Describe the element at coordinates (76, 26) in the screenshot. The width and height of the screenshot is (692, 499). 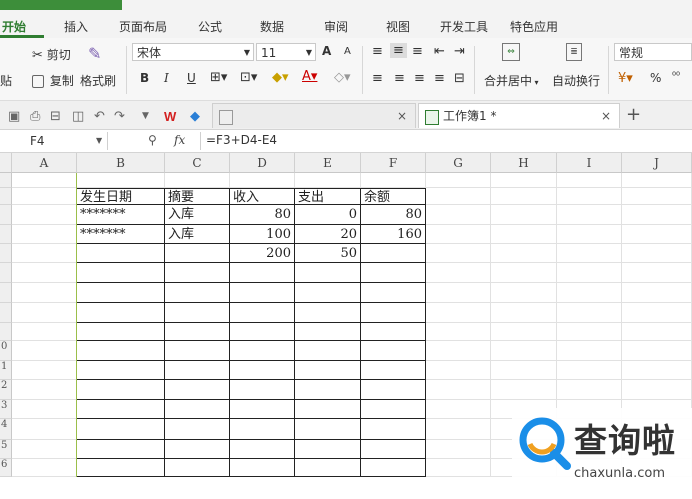
I see `tab-insert: 插入` at that location.